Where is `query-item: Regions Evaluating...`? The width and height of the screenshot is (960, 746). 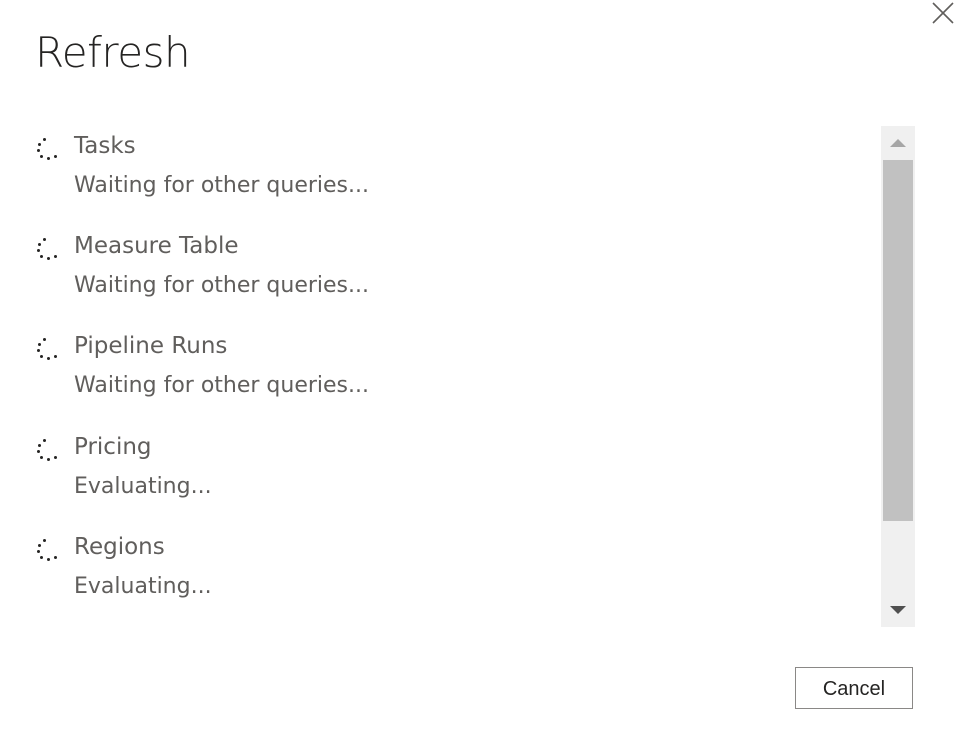
query-item: Regions Evaluating... is located at coordinates (435, 574).